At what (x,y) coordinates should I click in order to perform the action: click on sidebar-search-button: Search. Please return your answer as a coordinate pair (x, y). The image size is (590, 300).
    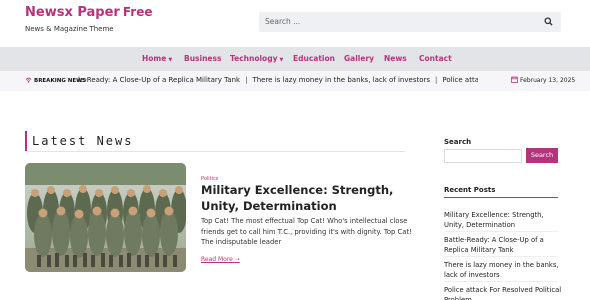
    Looking at the image, I should click on (542, 155).